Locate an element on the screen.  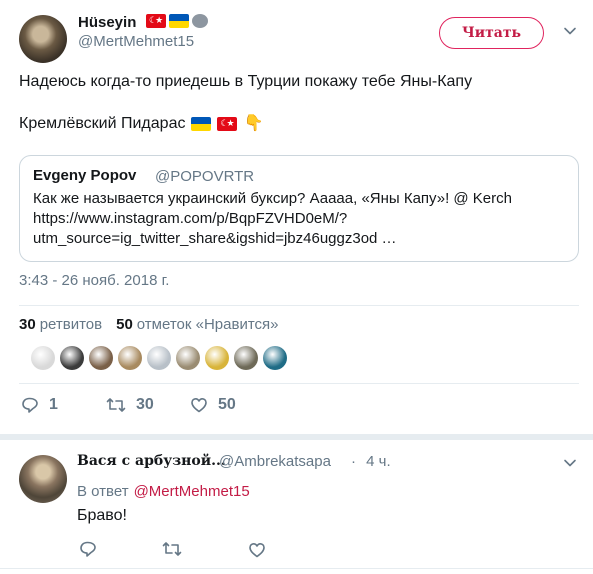
section-separator is located at coordinates (296, 437).